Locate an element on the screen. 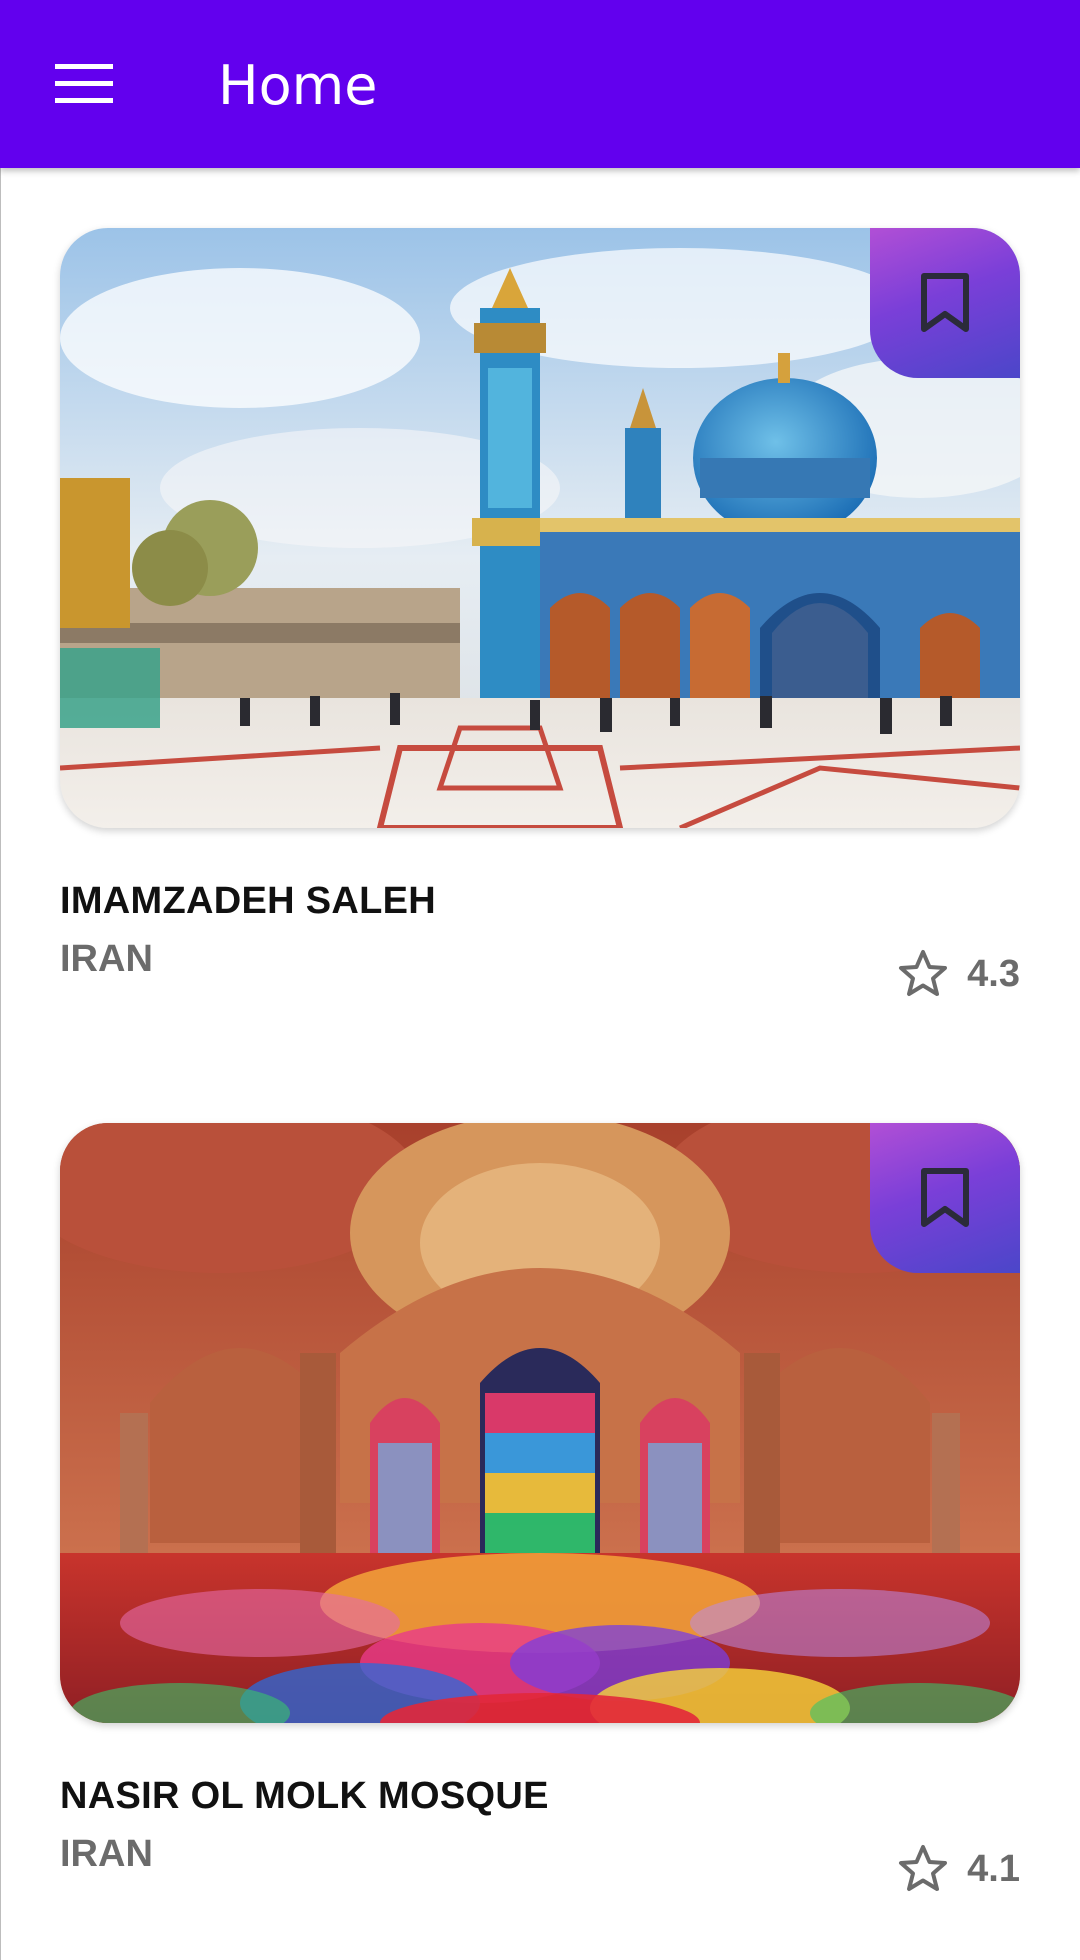 The image size is (1080, 1960). rating: 4.1 is located at coordinates (958, 1869).